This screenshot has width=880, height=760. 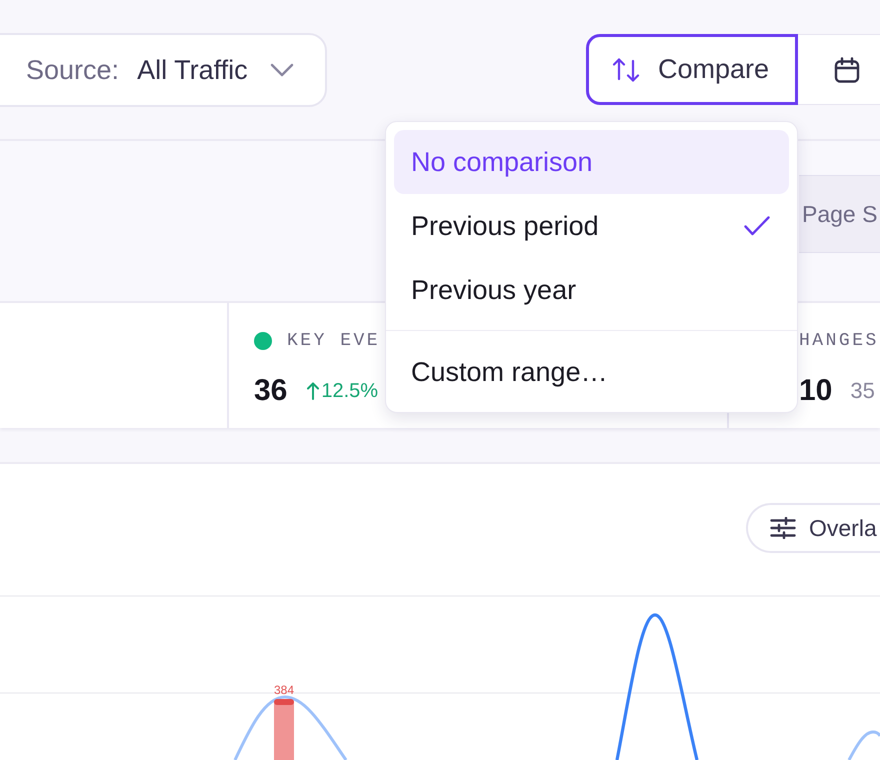 I want to click on chevron-down-icon, so click(x=282, y=70).